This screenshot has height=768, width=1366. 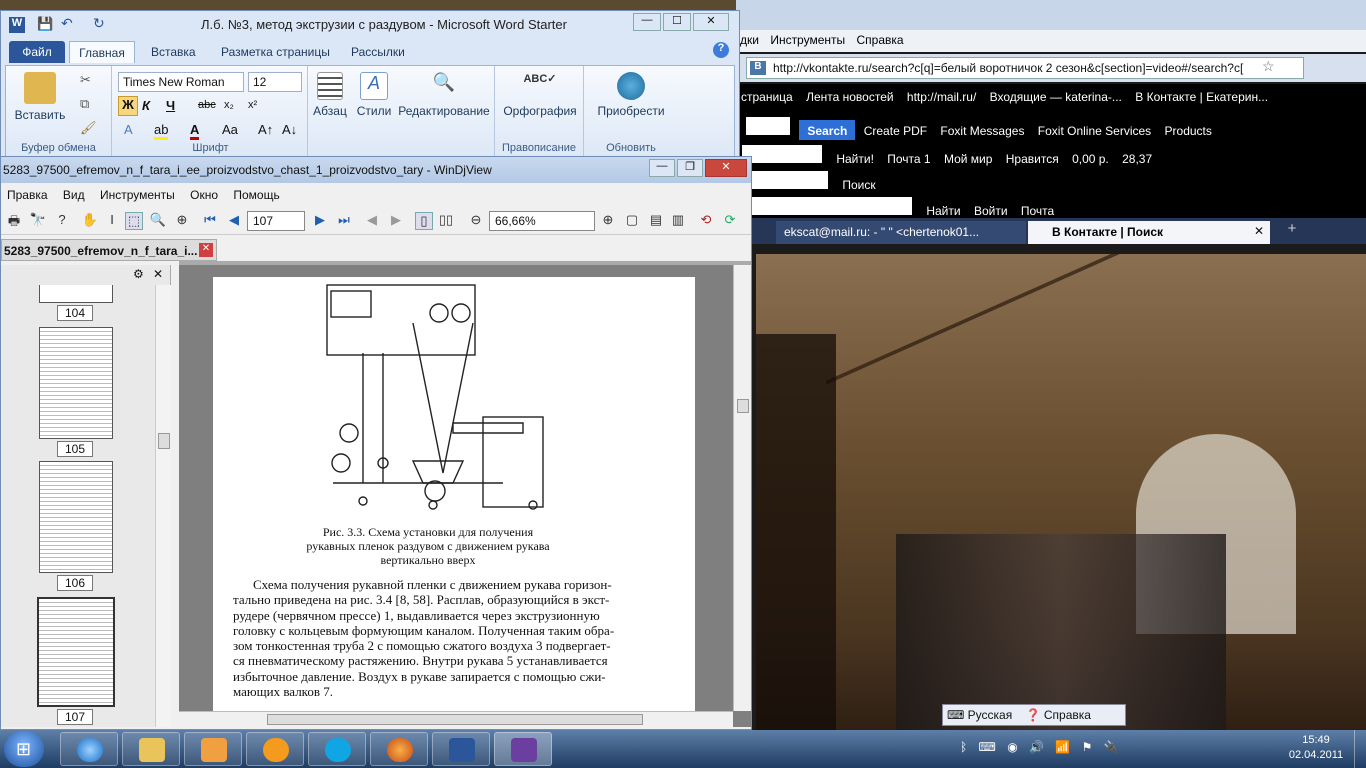 What do you see at coordinates (1316, 748) in the screenshot?
I see `clock: 15:49 02.04.2011` at bounding box center [1316, 748].